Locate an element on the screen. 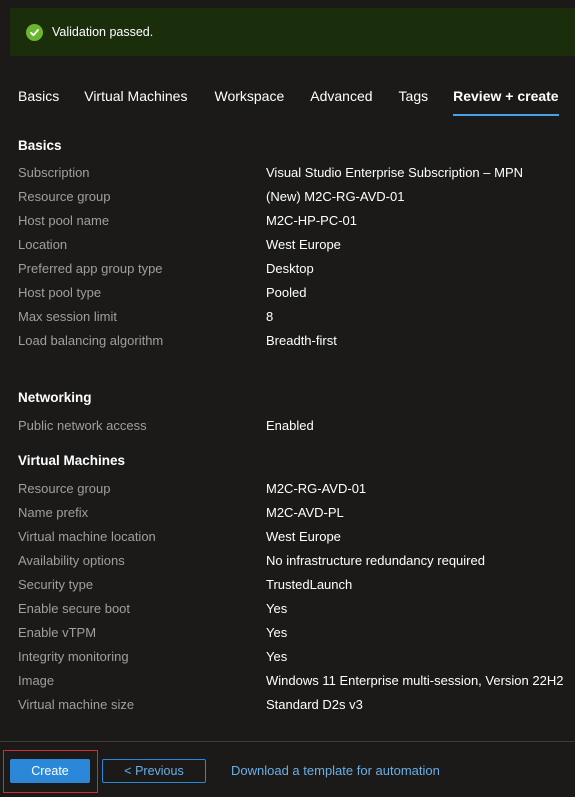 This screenshot has width=575, height=797. download-template-link: Download a template for automation is located at coordinates (335, 770).